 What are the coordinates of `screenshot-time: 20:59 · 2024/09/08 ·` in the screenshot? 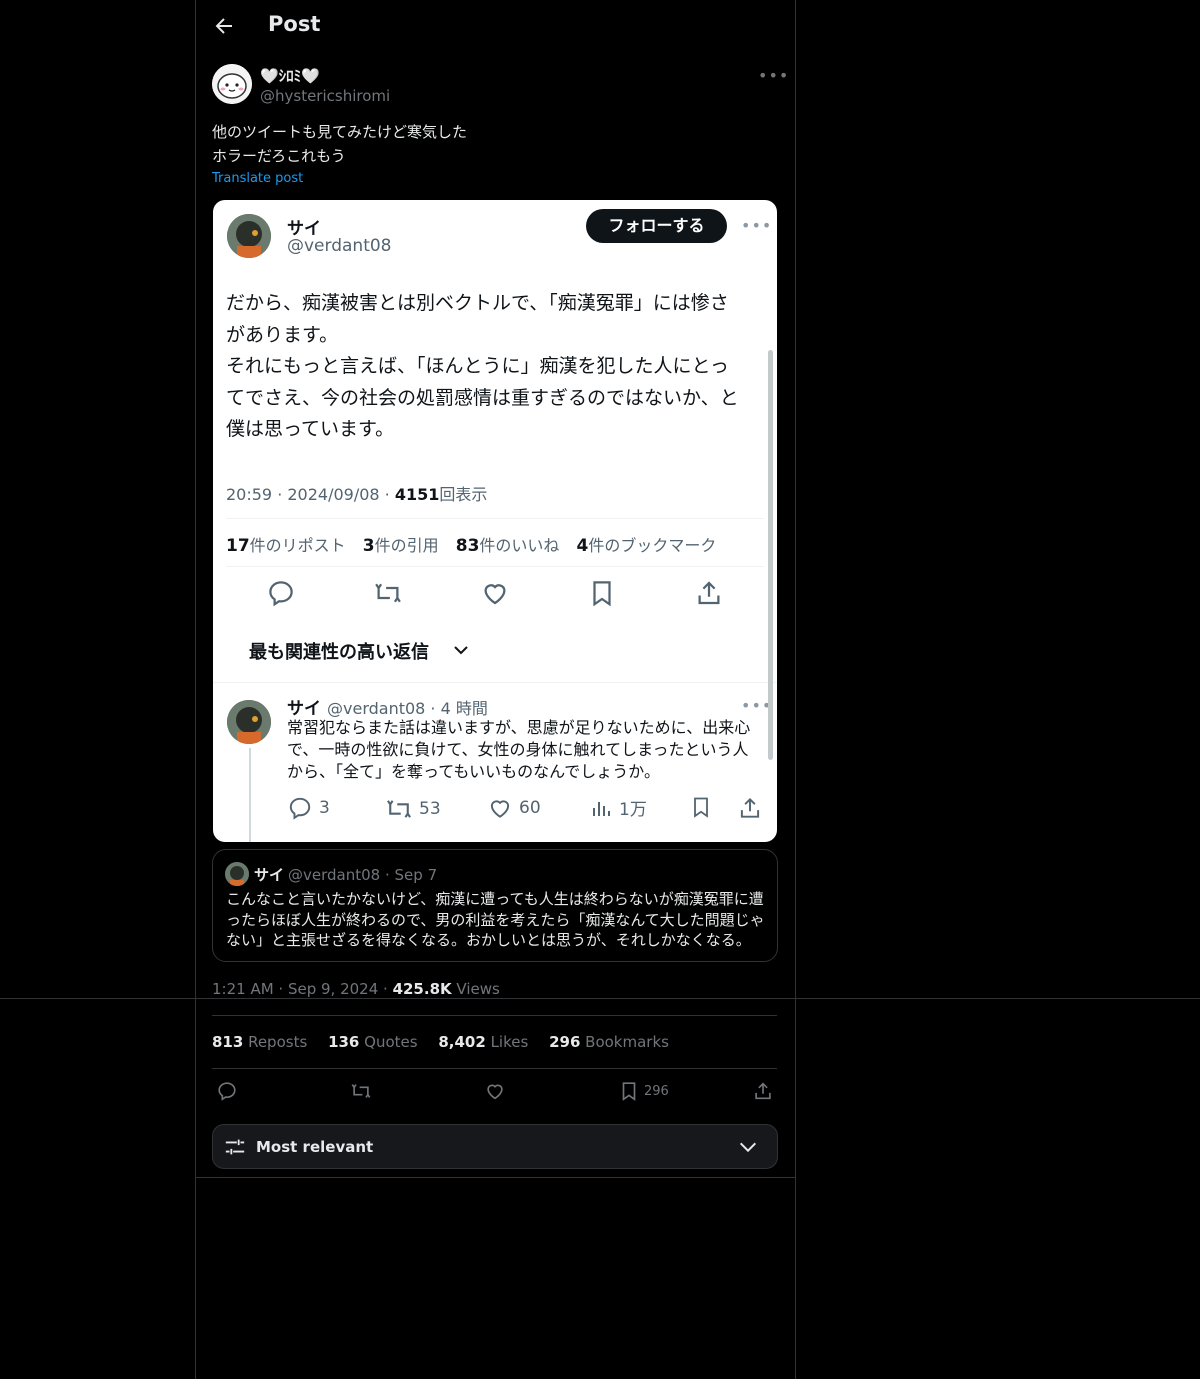 It's located at (310, 494).